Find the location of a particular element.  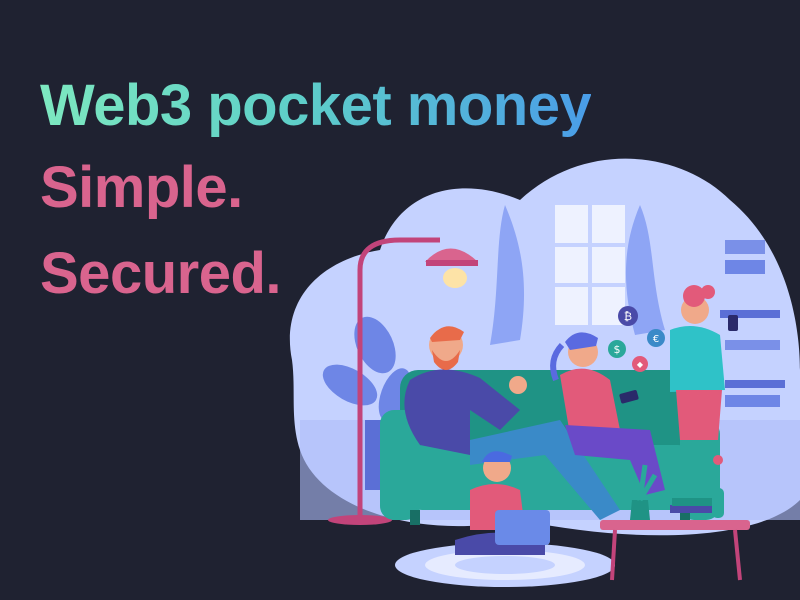

ethereum-symbol: ◆ is located at coordinates (640, 364).